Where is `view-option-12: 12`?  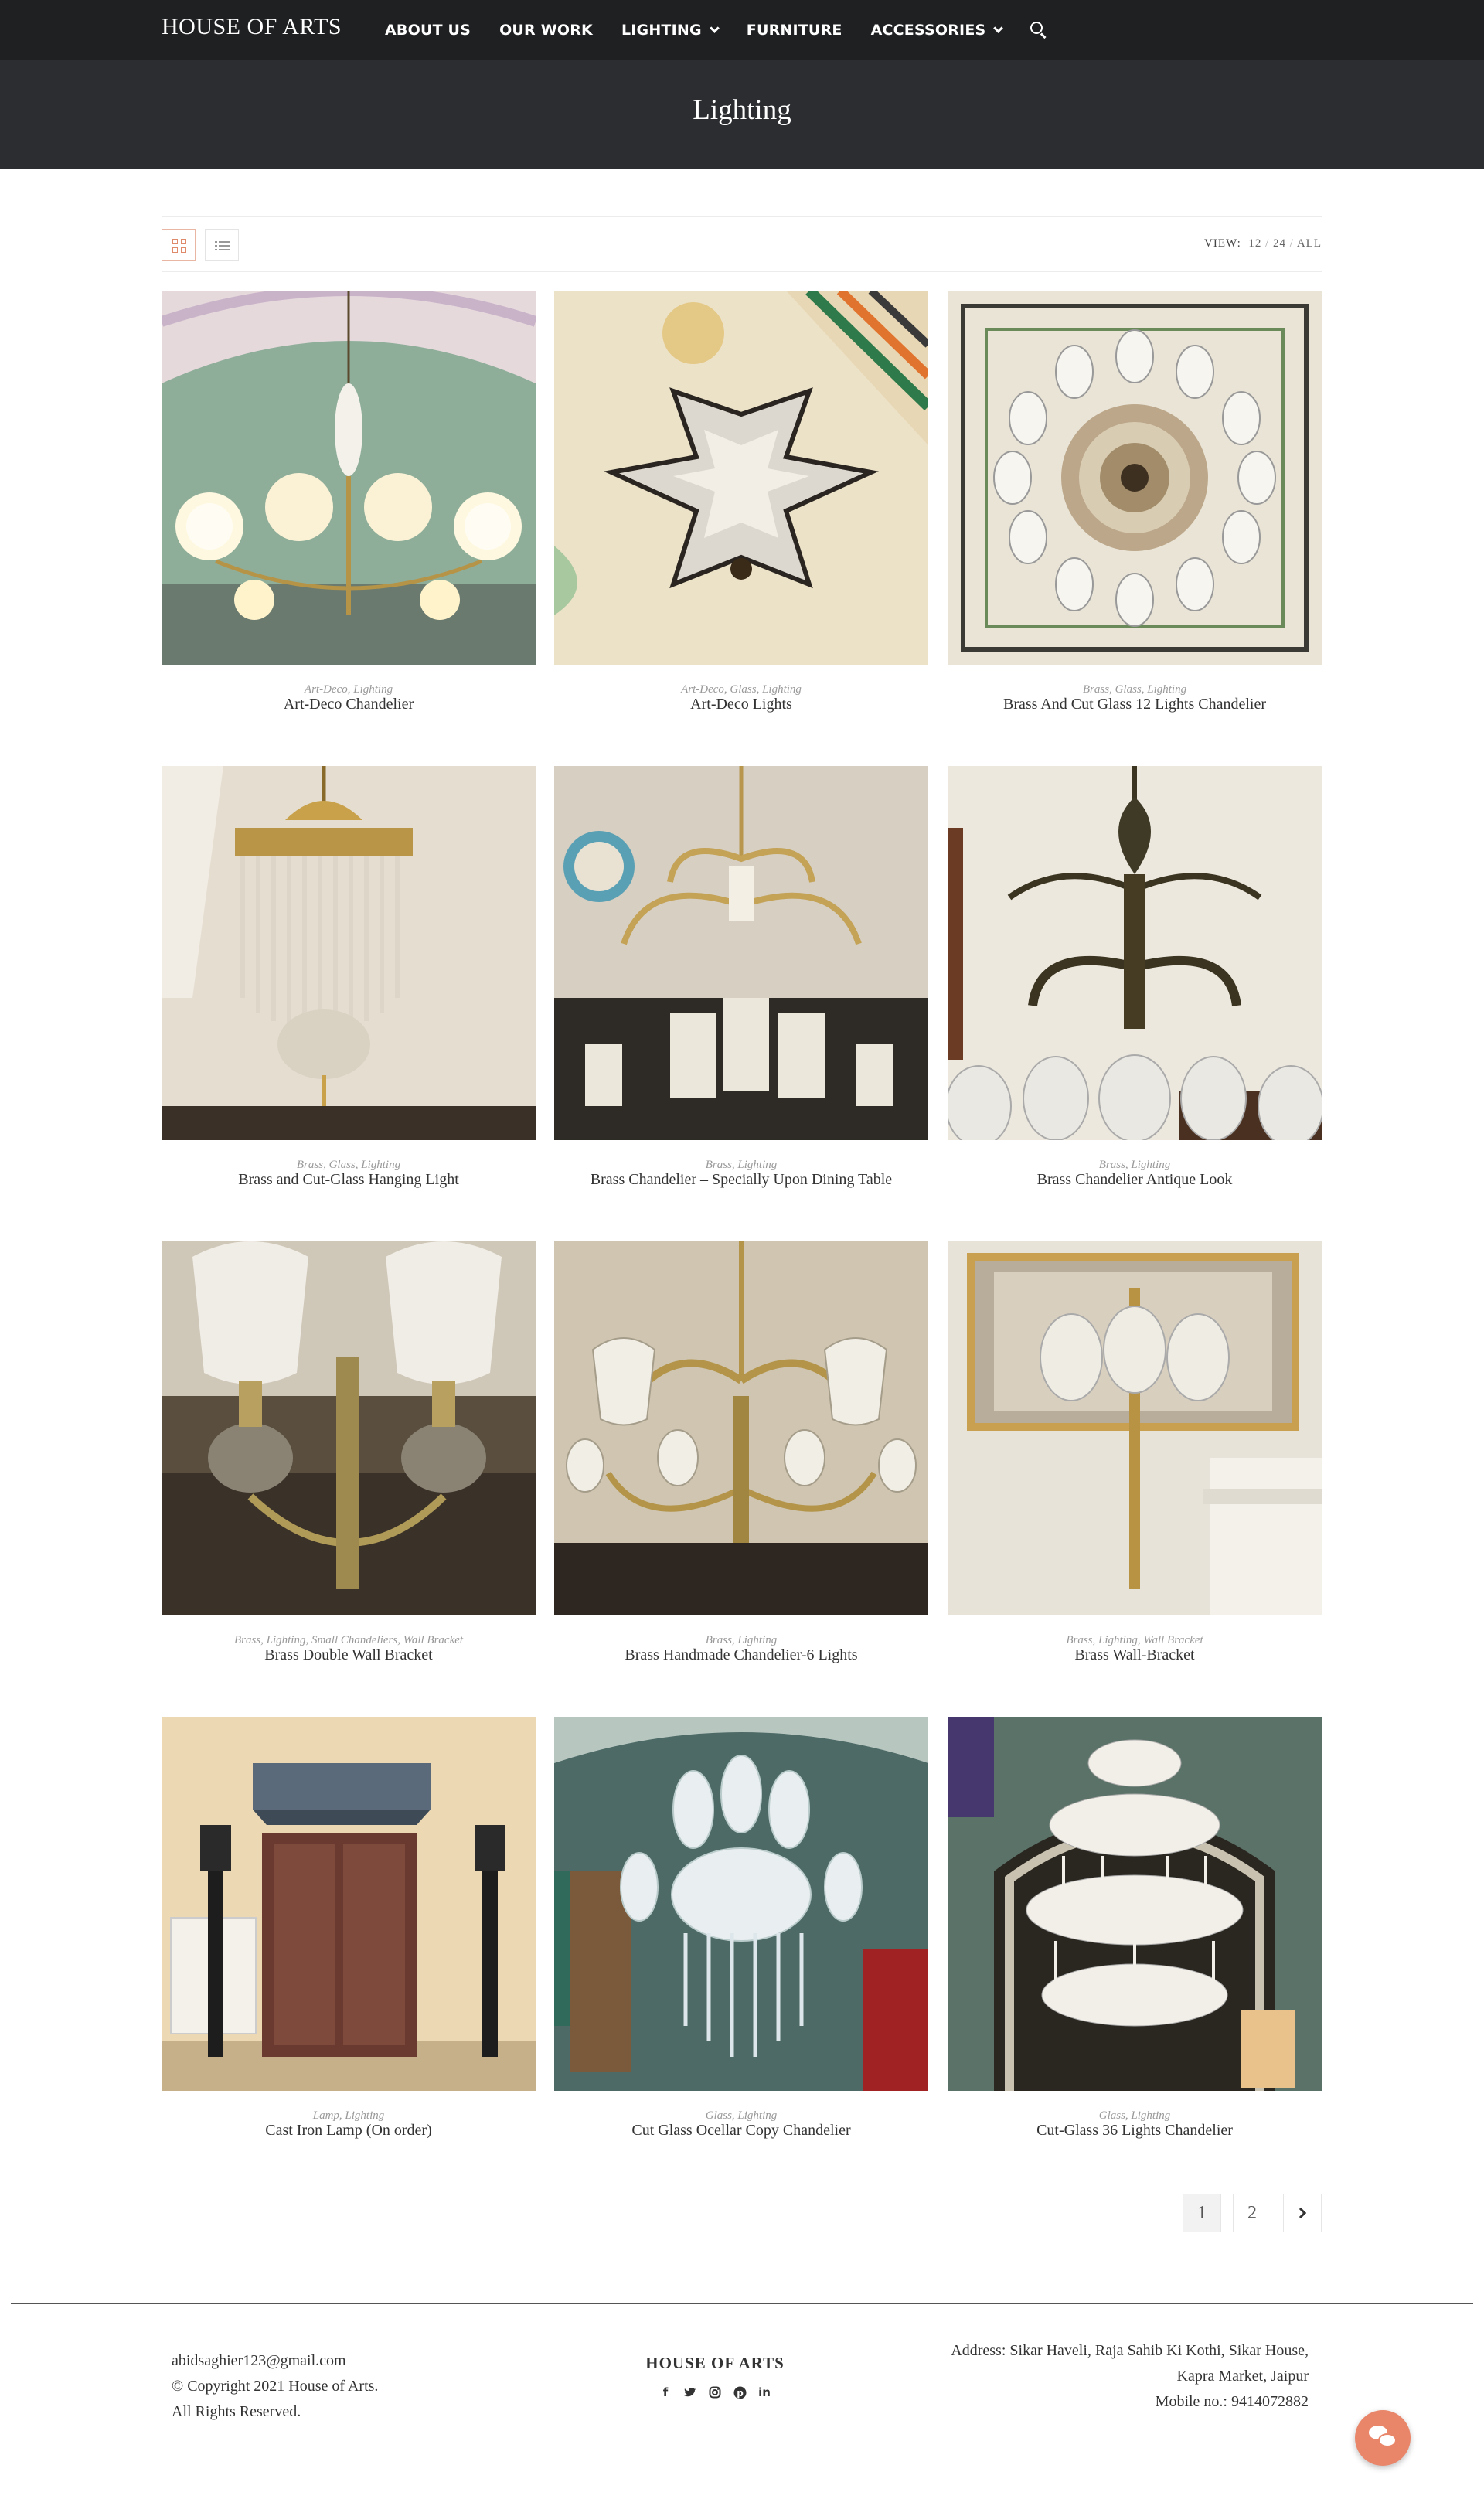
view-option-12: 12 is located at coordinates (1254, 243).